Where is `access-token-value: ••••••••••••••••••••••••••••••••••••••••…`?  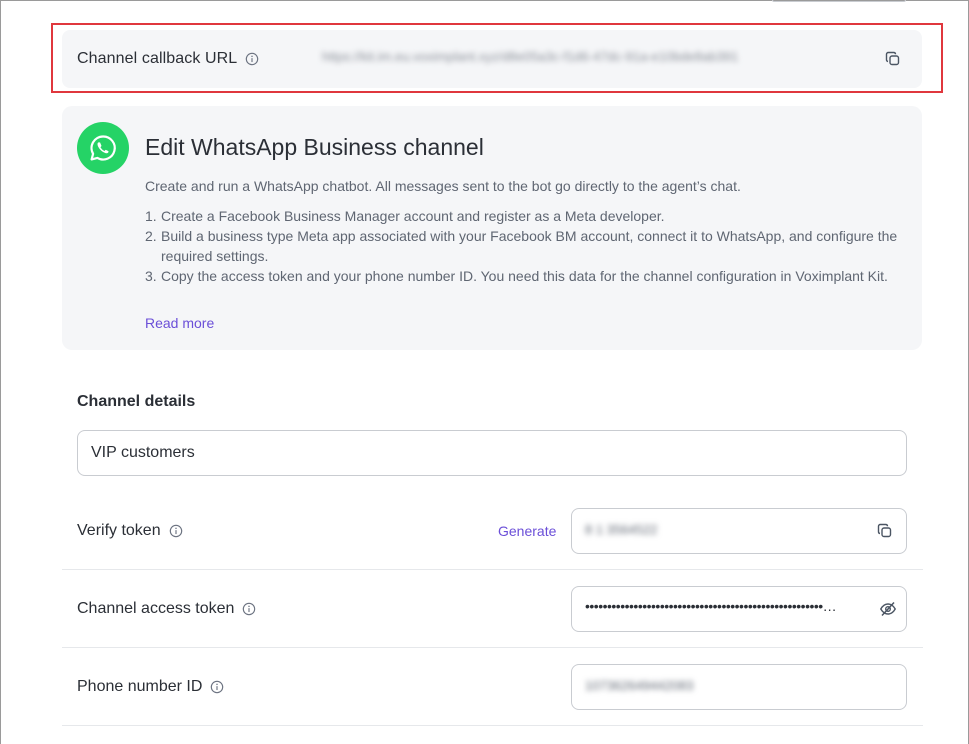 access-token-value: ••••••••••••••••••••••••••••••••••••••••… is located at coordinates (711, 606).